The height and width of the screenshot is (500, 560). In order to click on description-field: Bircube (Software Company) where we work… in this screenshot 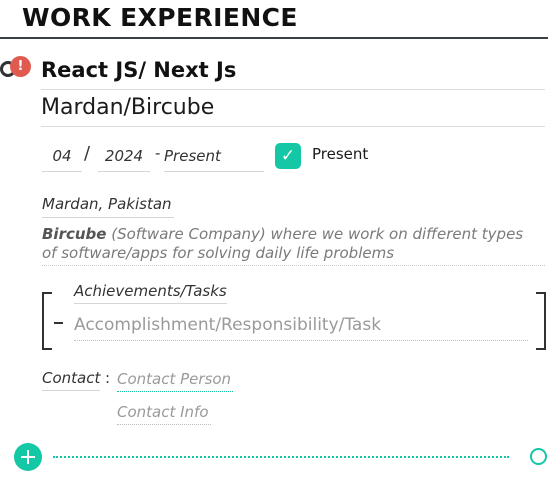, I will do `click(292, 244)`.